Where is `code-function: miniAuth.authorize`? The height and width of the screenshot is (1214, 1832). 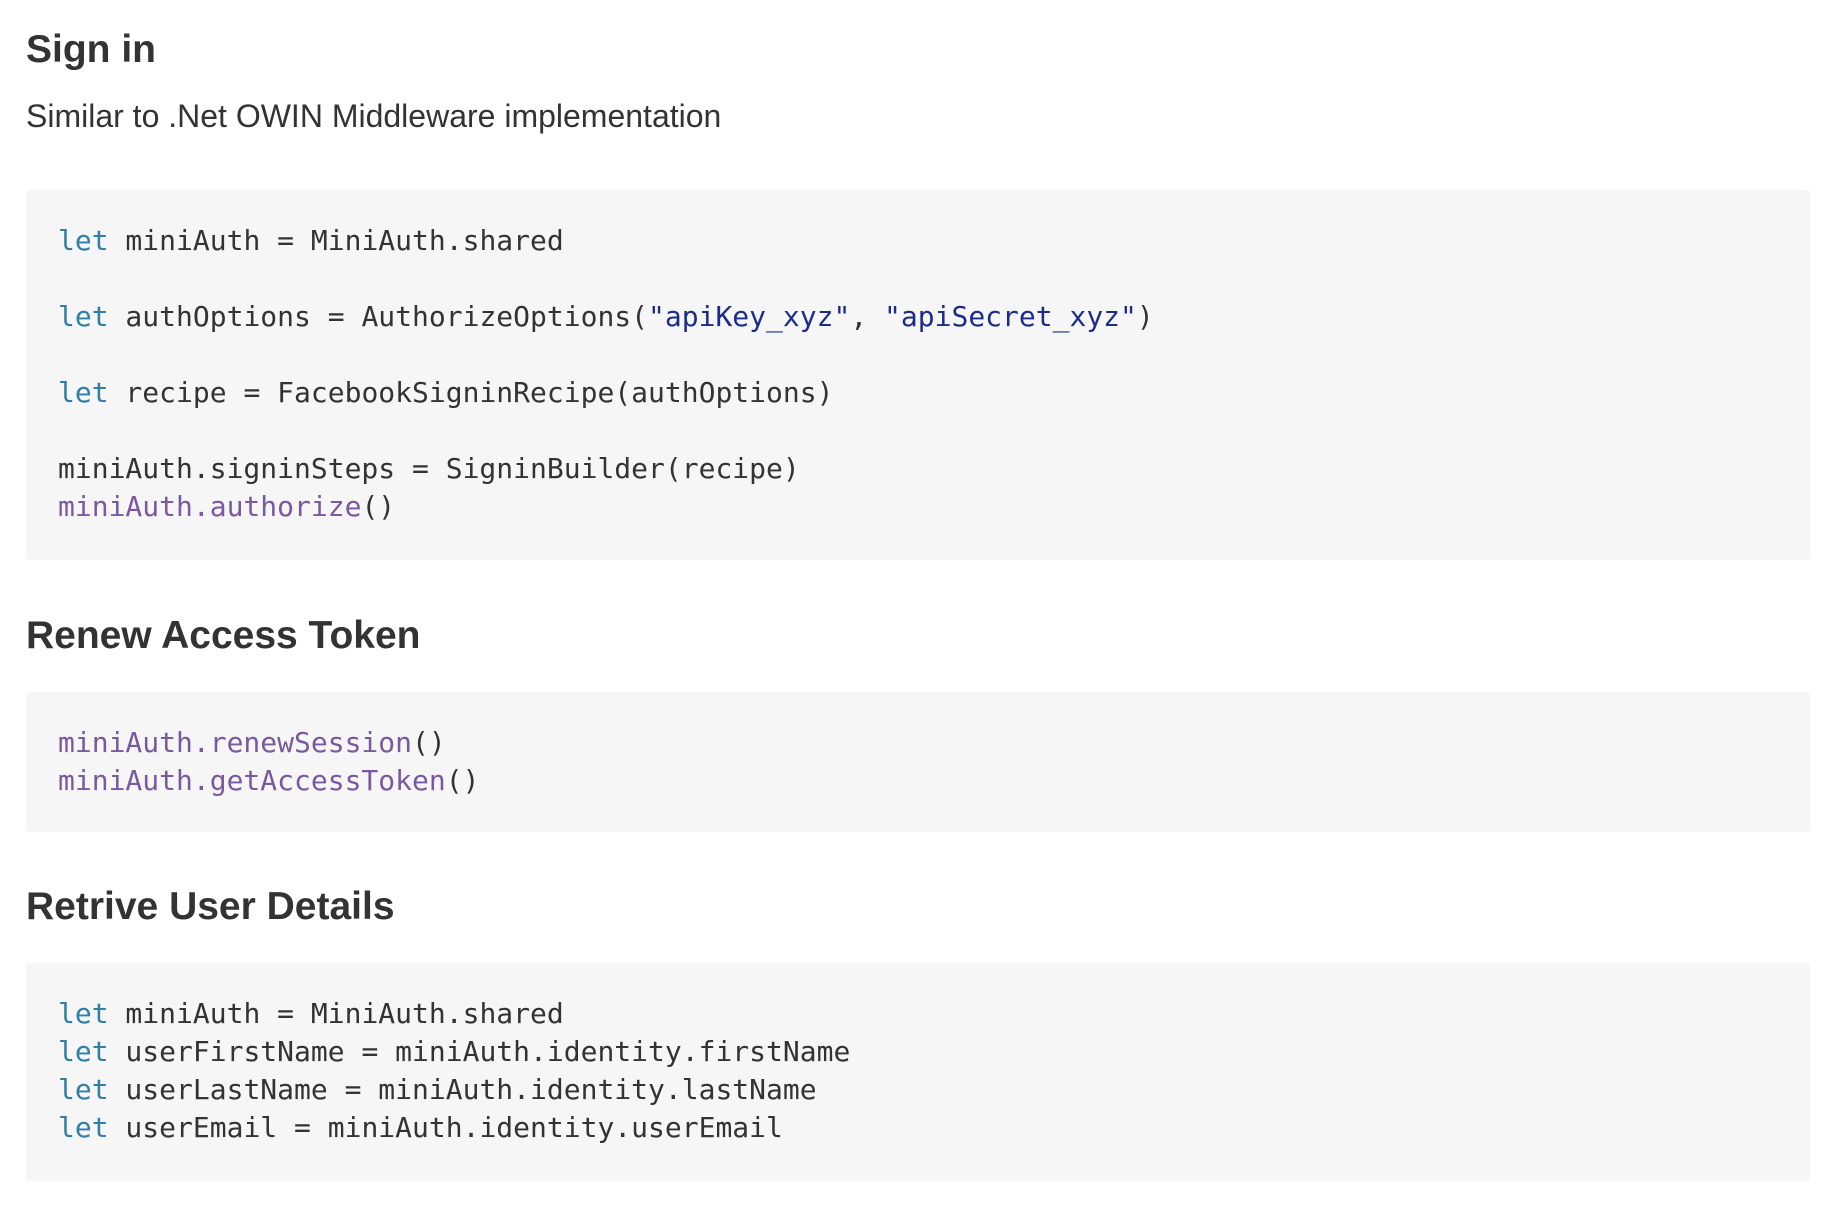
code-function: miniAuth.authorize is located at coordinates (210, 506).